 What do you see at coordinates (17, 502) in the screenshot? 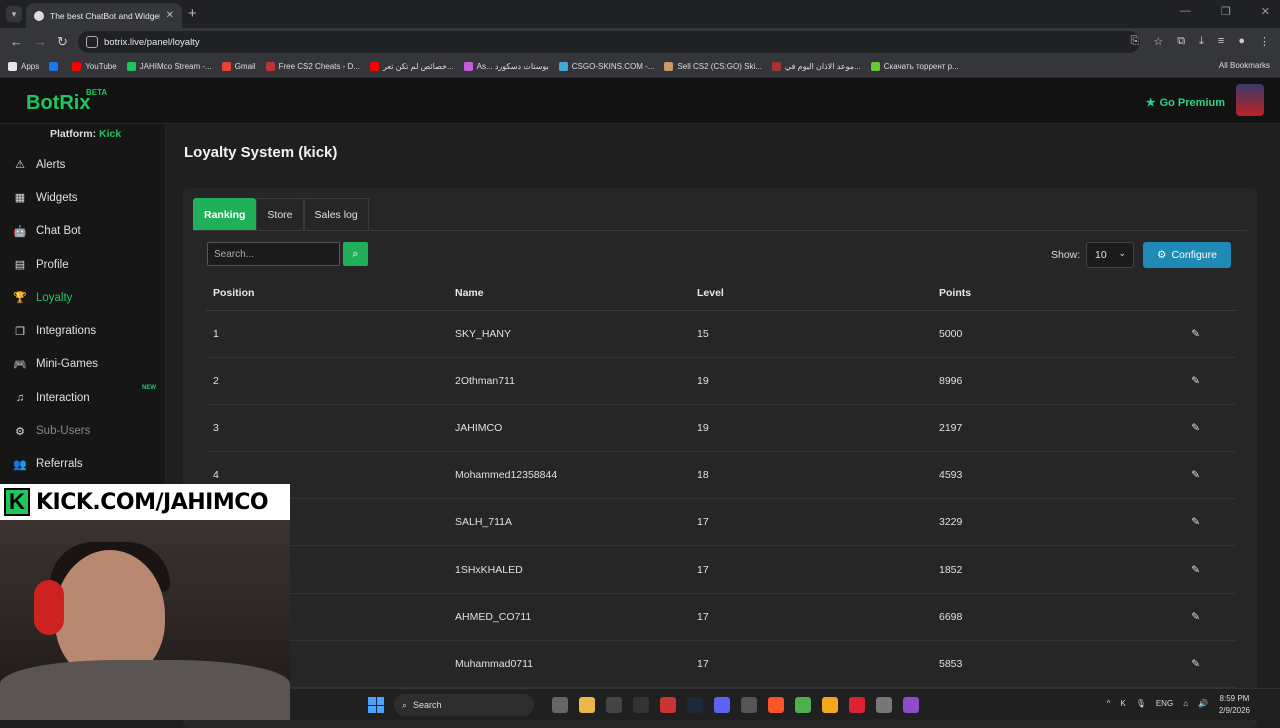
I see `kick-logo: K` at bounding box center [17, 502].